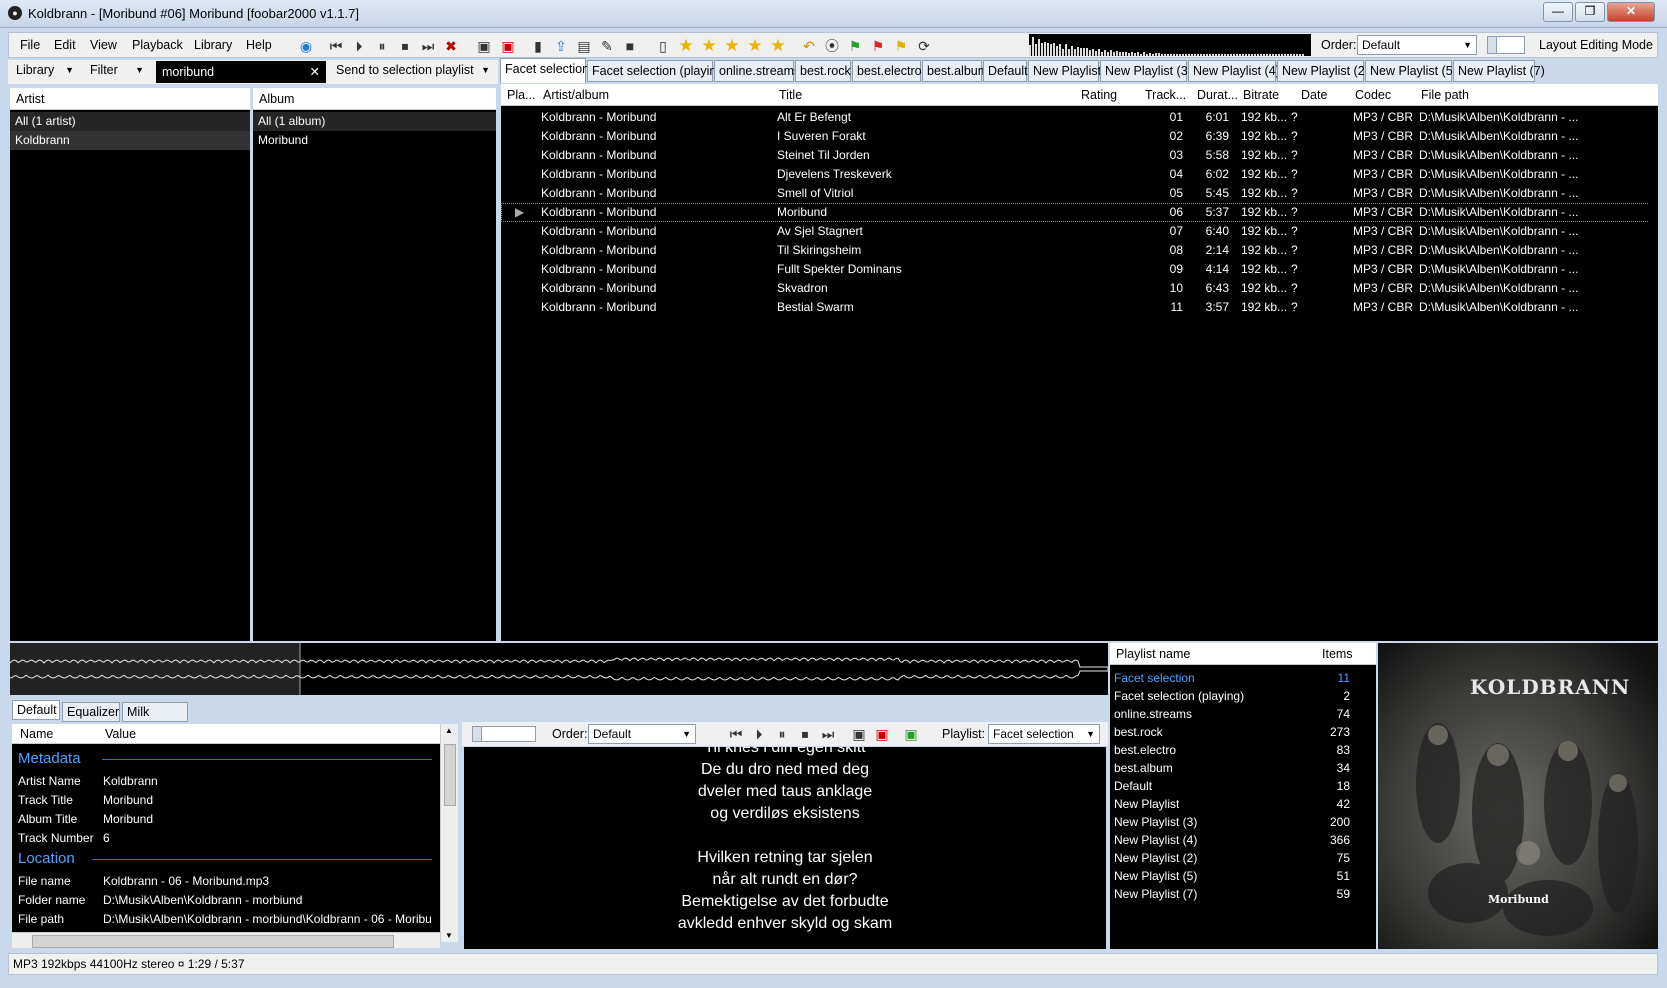 This screenshot has height=988, width=1667. I want to click on seek-slider, so click(504, 734).